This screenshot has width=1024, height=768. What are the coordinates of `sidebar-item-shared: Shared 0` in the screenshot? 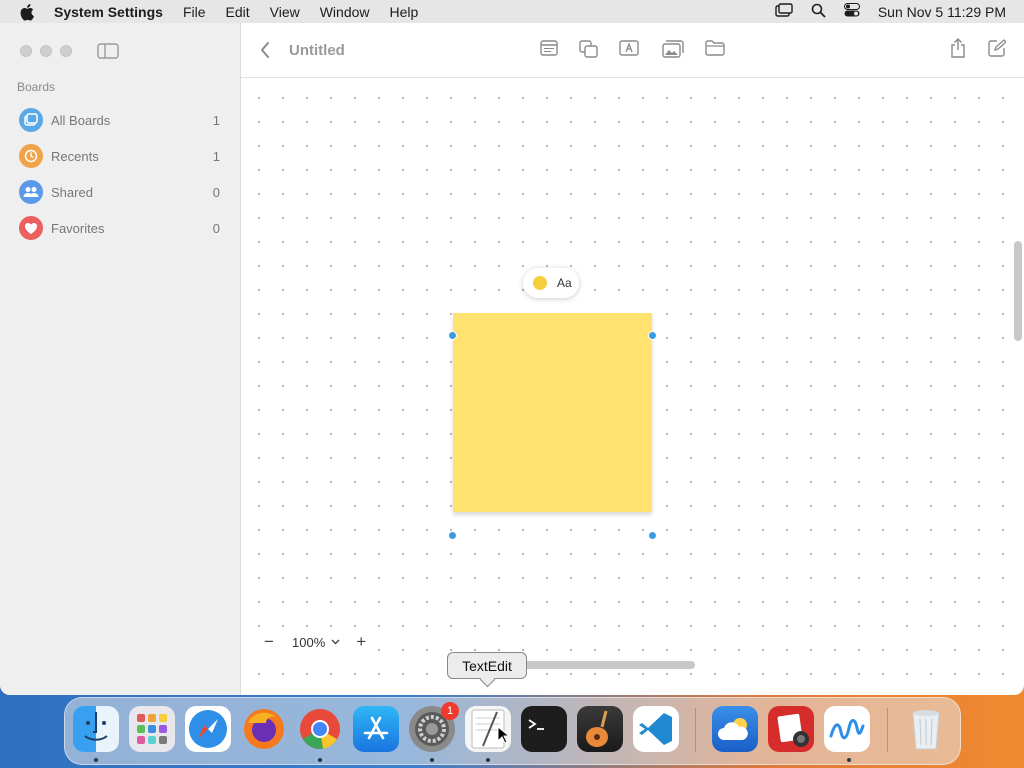 It's located at (120, 192).